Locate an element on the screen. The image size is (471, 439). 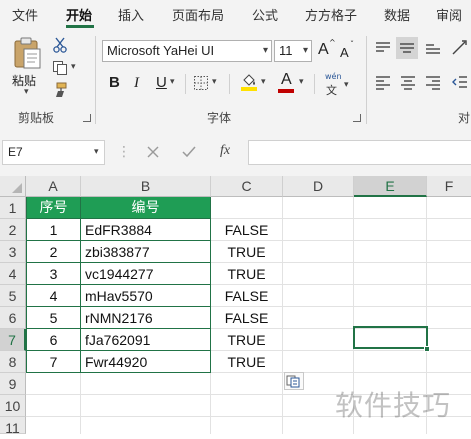
font-color-dropdown-icon: ▾ is located at coordinates (301, 82).